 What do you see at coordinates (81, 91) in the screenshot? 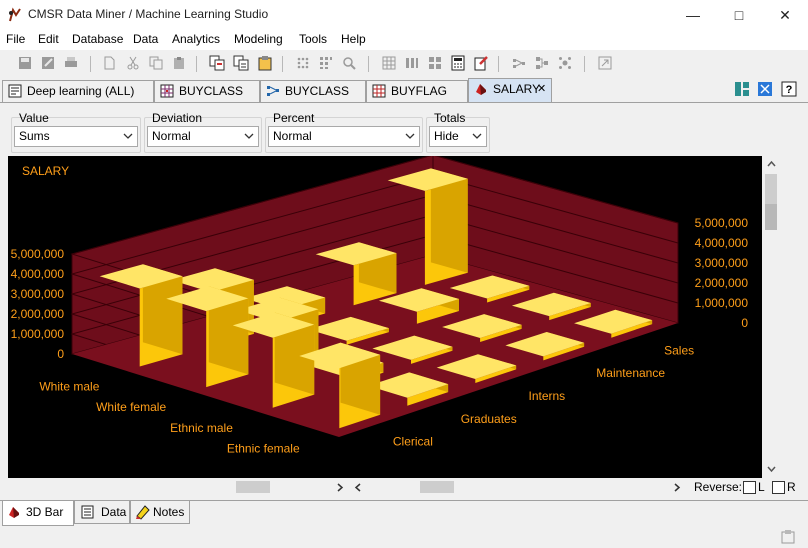
I see `tab-label: Deep learning (ALL)` at bounding box center [81, 91].